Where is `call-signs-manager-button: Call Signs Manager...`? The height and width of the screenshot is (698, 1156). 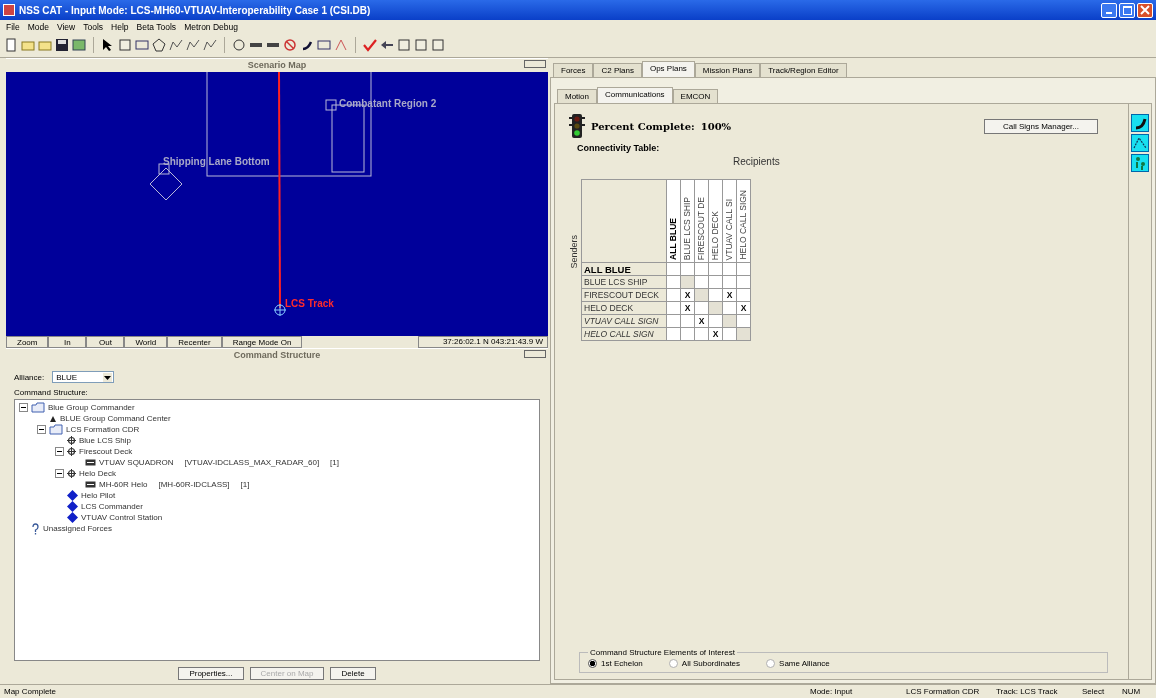
call-signs-manager-button: Call Signs Manager... is located at coordinates (1040, 126).